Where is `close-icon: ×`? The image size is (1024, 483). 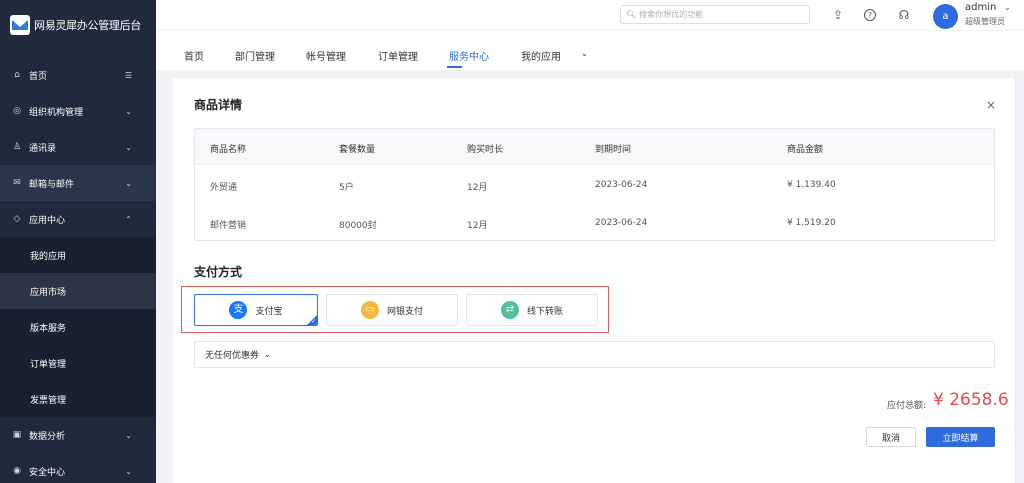
close-icon: × is located at coordinates (991, 105).